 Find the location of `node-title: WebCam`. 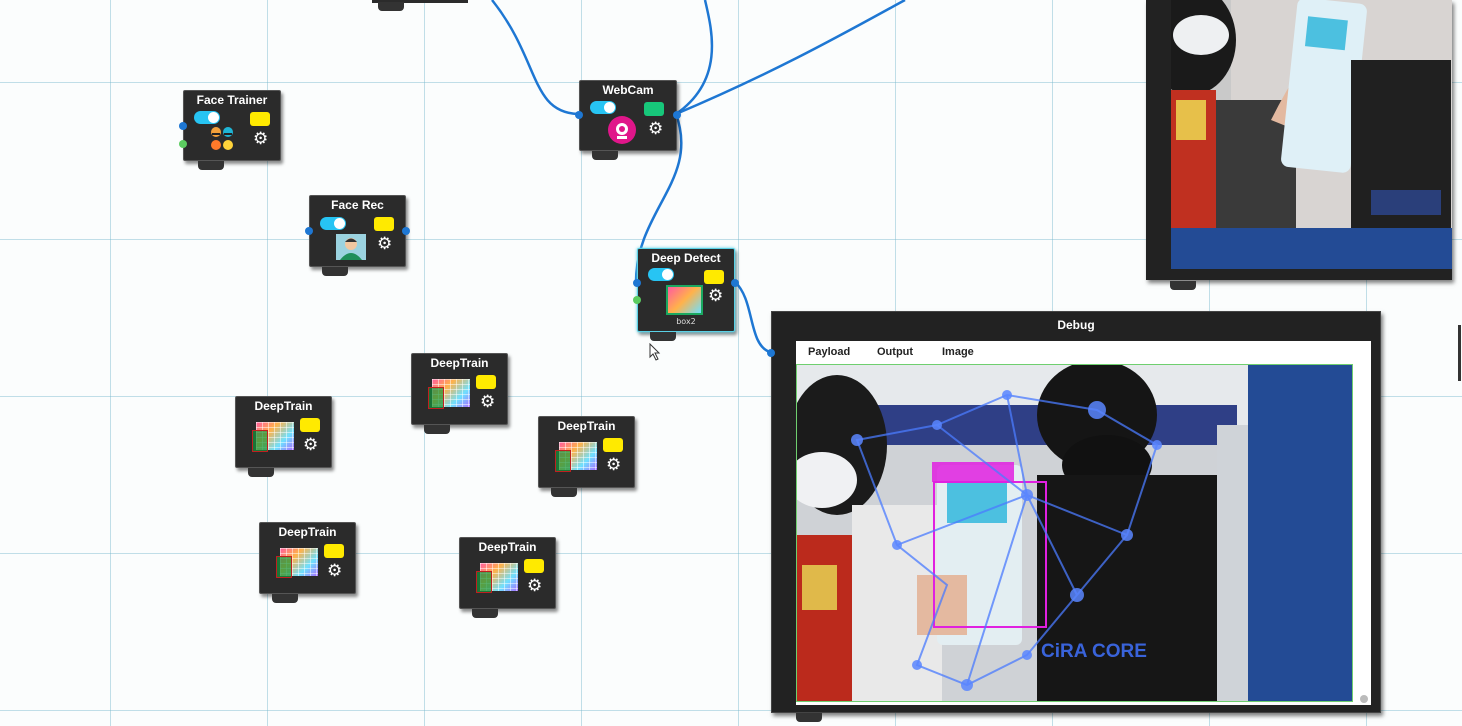

node-title: WebCam is located at coordinates (628, 90).